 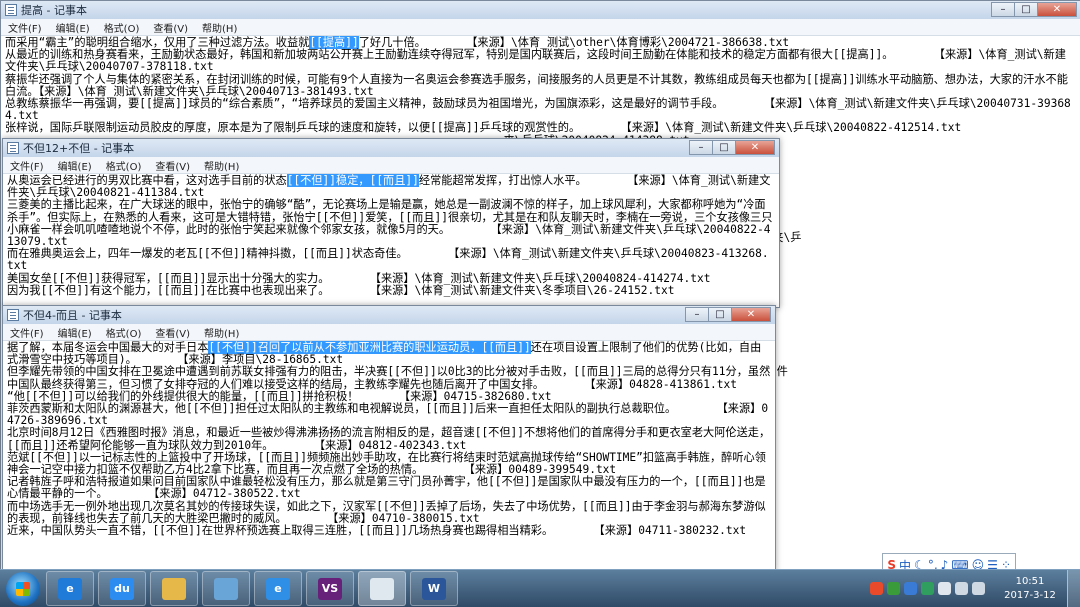 What do you see at coordinates (910, 588) in the screenshot?
I see `app-tray-icon` at bounding box center [910, 588].